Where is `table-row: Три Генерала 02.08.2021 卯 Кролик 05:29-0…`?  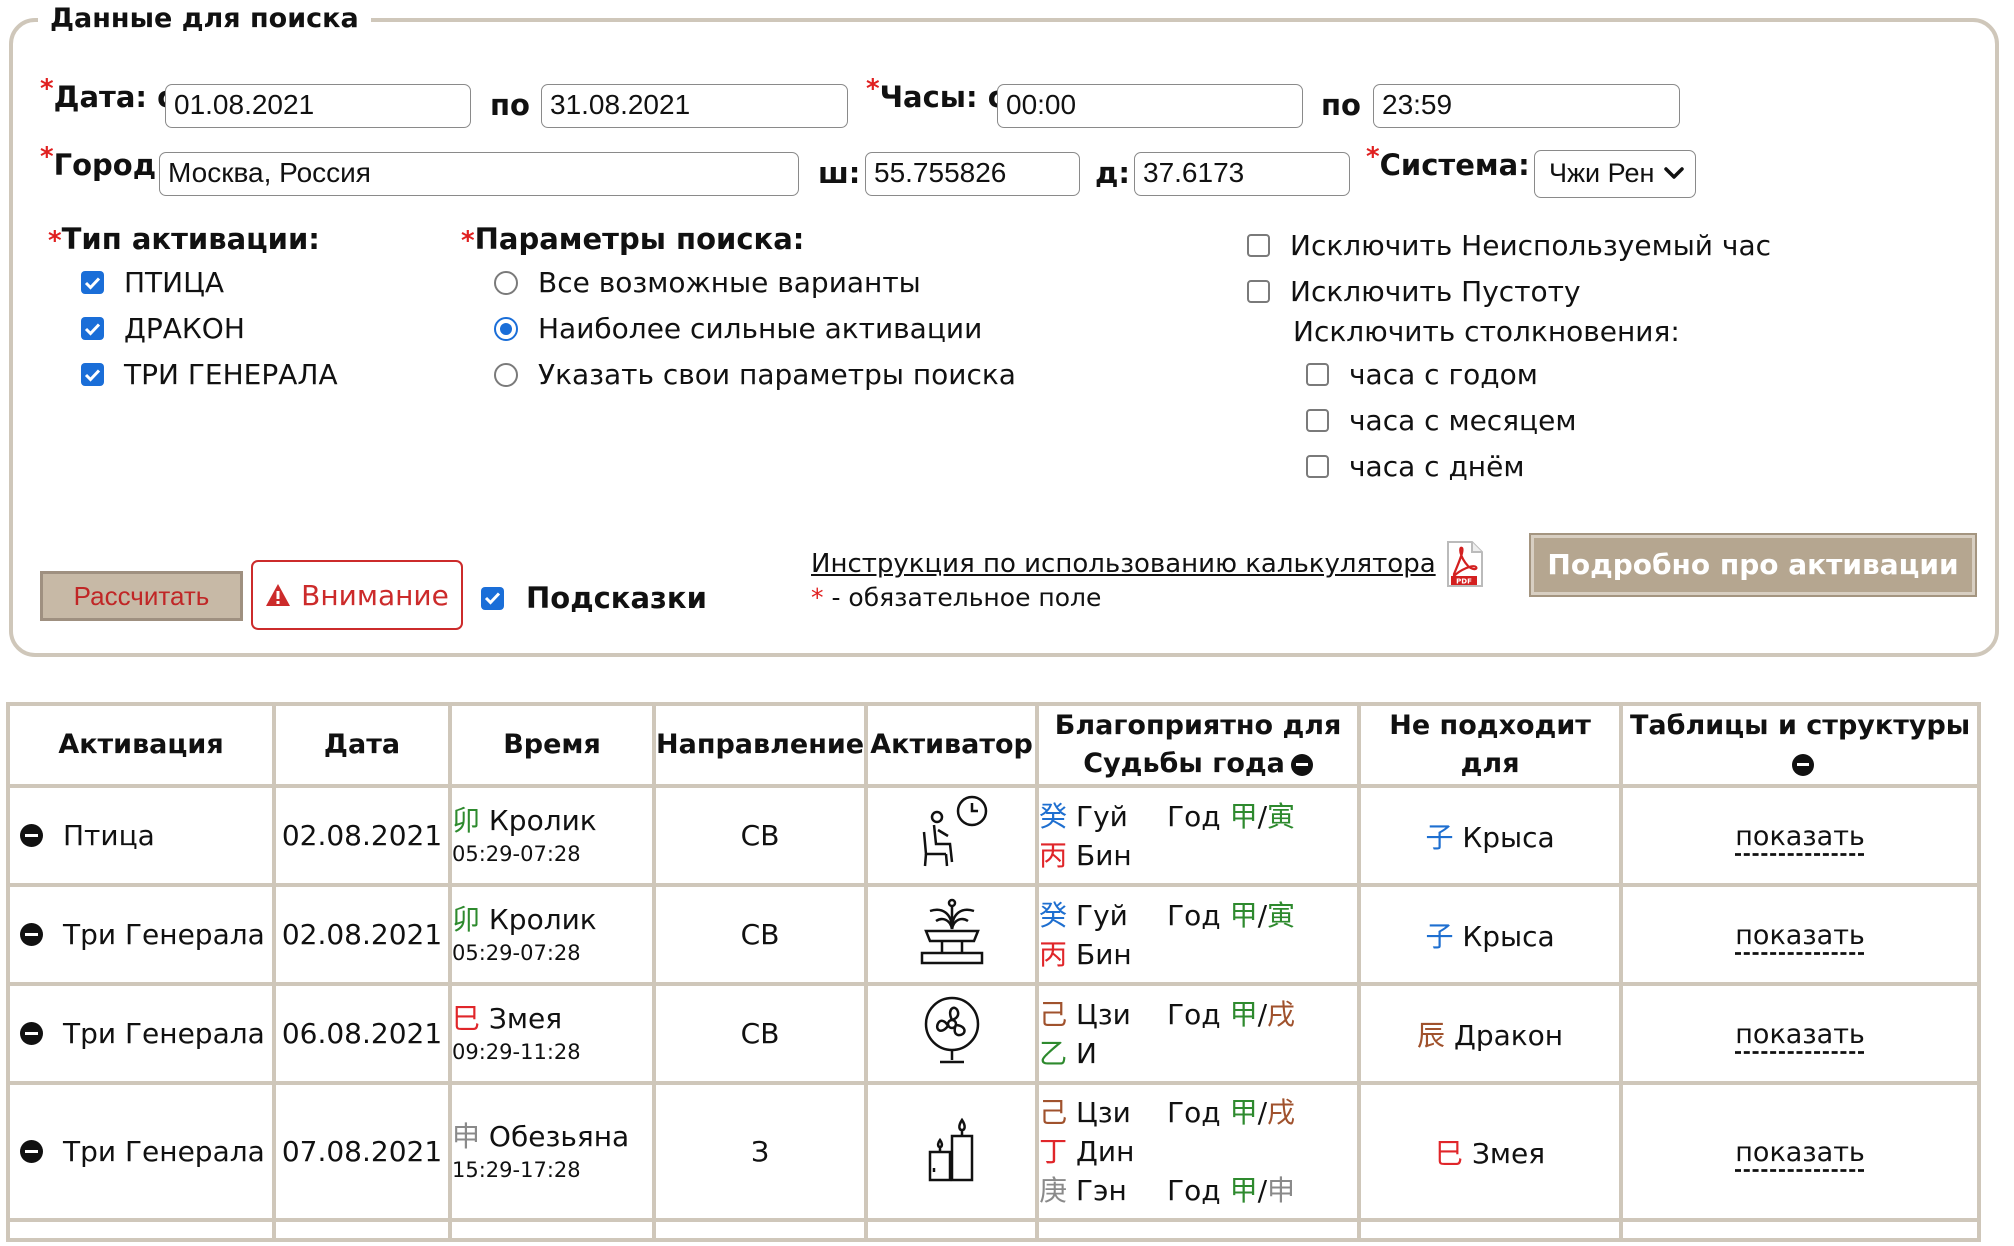 table-row: Три Генерала 02.08.2021 卯 Кролик 05:29-0… is located at coordinates (994, 934).